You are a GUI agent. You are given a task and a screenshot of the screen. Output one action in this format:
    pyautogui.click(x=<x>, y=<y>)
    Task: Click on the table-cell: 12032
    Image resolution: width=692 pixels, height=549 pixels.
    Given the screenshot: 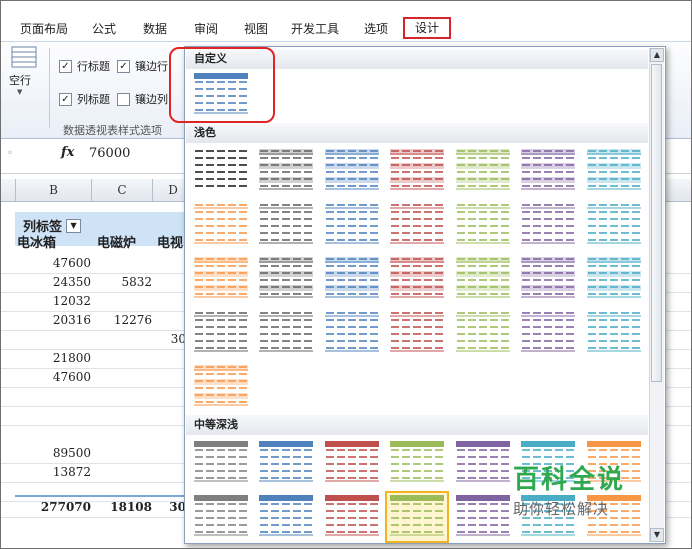 What is the action you would take?
    pyautogui.click(x=53, y=301)
    